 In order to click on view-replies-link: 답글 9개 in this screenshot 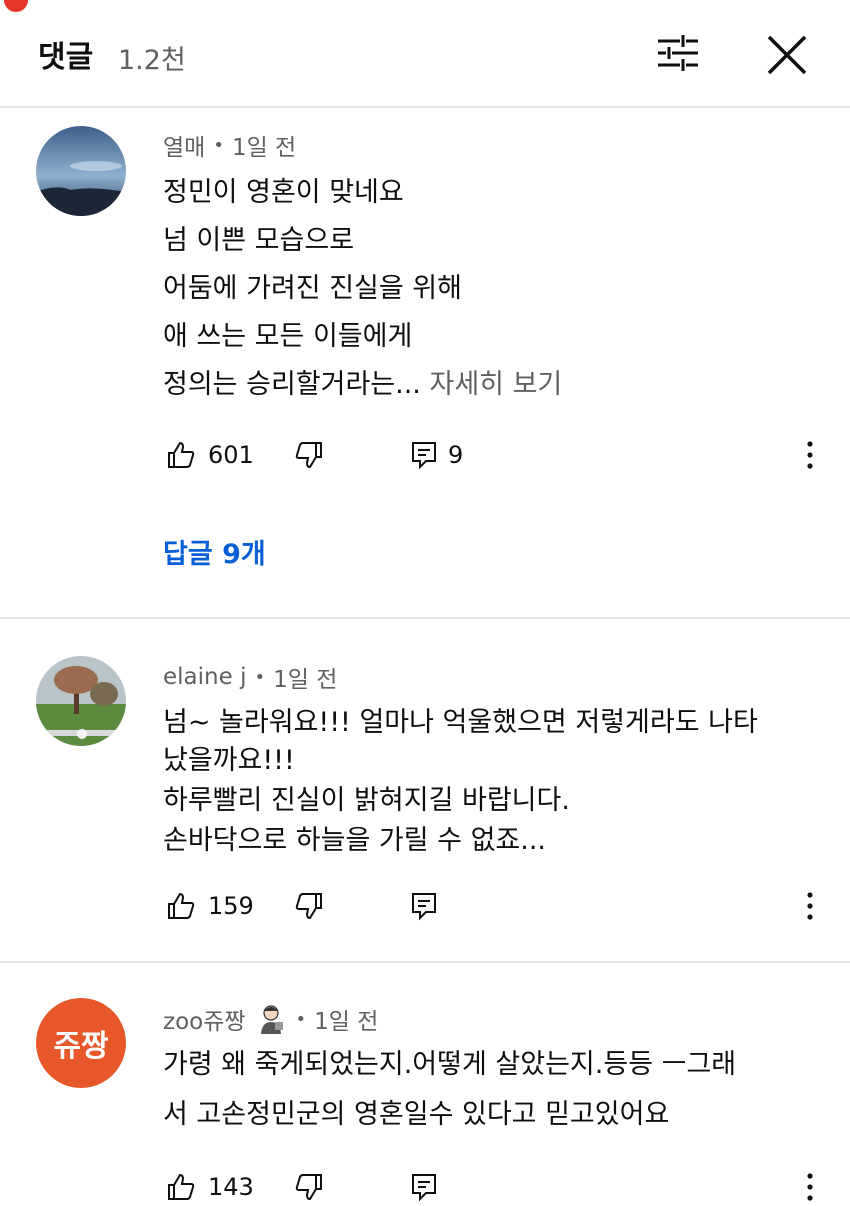, I will do `click(214, 551)`.